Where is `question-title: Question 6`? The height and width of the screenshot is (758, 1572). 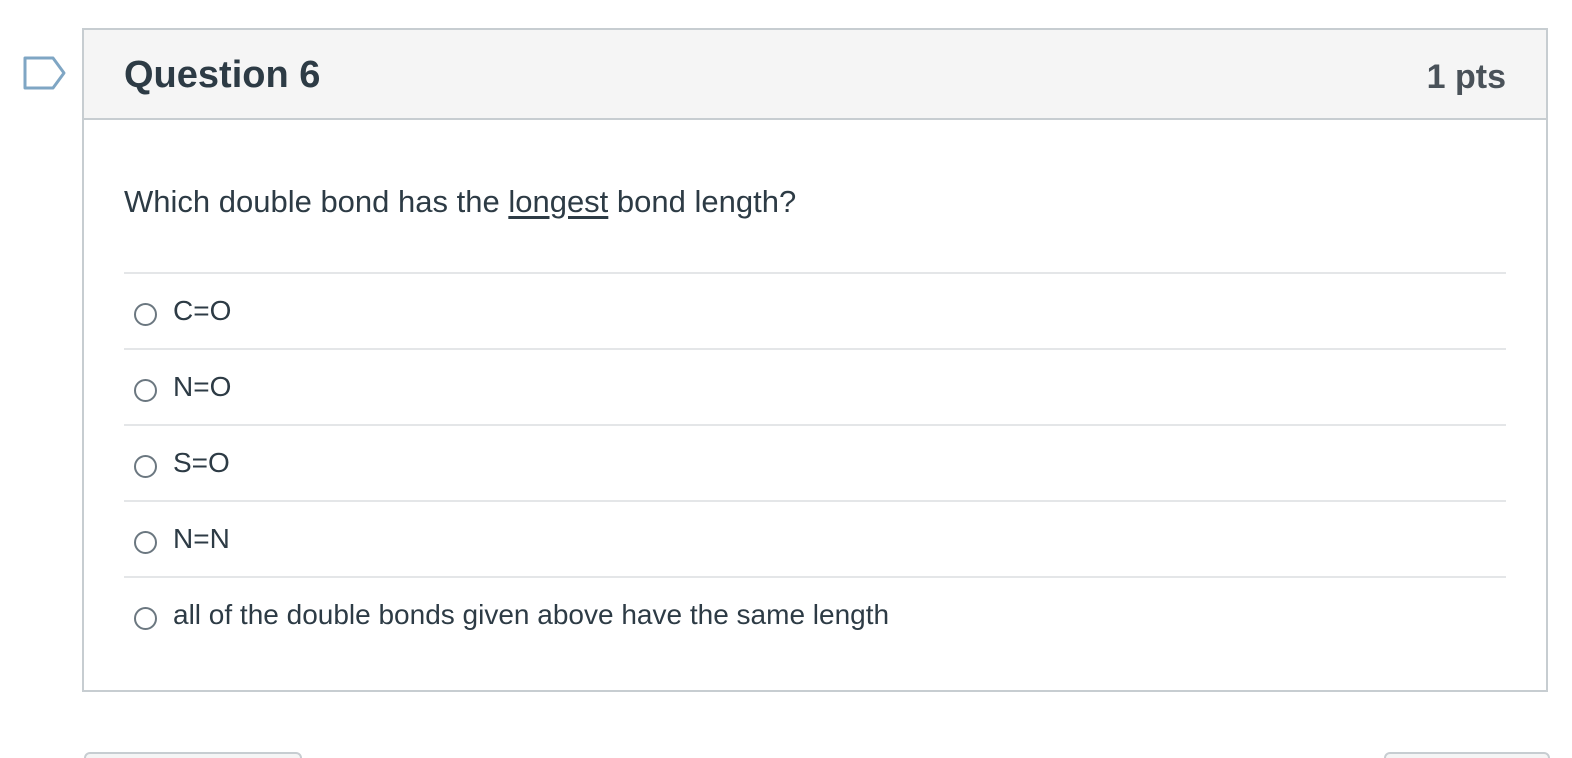 question-title: Question 6 is located at coordinates (222, 75).